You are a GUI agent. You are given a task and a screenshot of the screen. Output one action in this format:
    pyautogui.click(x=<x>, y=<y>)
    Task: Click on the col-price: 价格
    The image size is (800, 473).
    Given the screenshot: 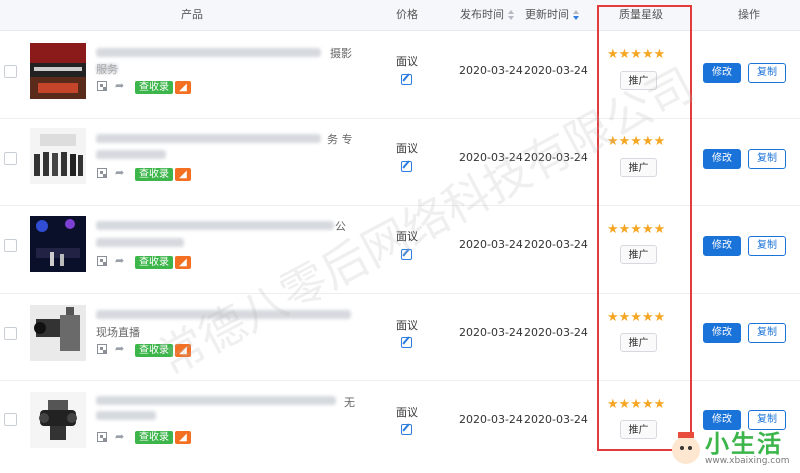 What is the action you would take?
    pyautogui.click(x=407, y=14)
    